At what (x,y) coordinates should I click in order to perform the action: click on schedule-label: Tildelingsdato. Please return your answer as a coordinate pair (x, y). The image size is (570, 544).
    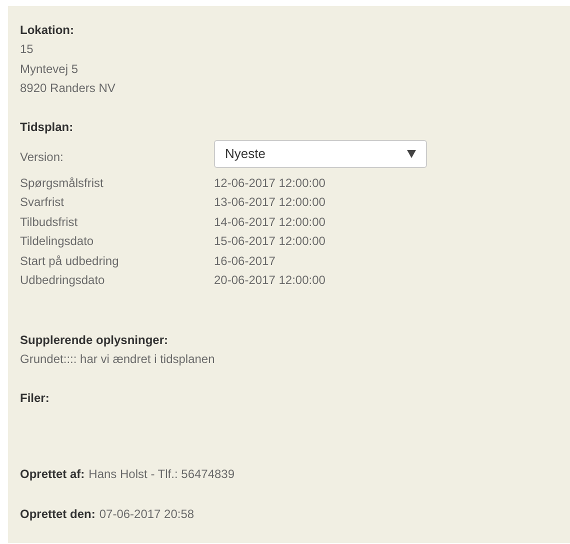
    Looking at the image, I should click on (57, 241).